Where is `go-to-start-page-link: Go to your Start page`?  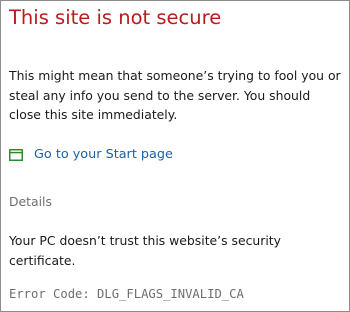 go-to-start-page-link: Go to your Start page is located at coordinates (91, 155).